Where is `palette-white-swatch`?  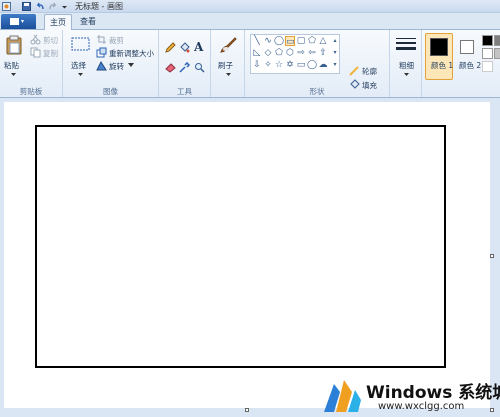
palette-white-swatch is located at coordinates (487, 53).